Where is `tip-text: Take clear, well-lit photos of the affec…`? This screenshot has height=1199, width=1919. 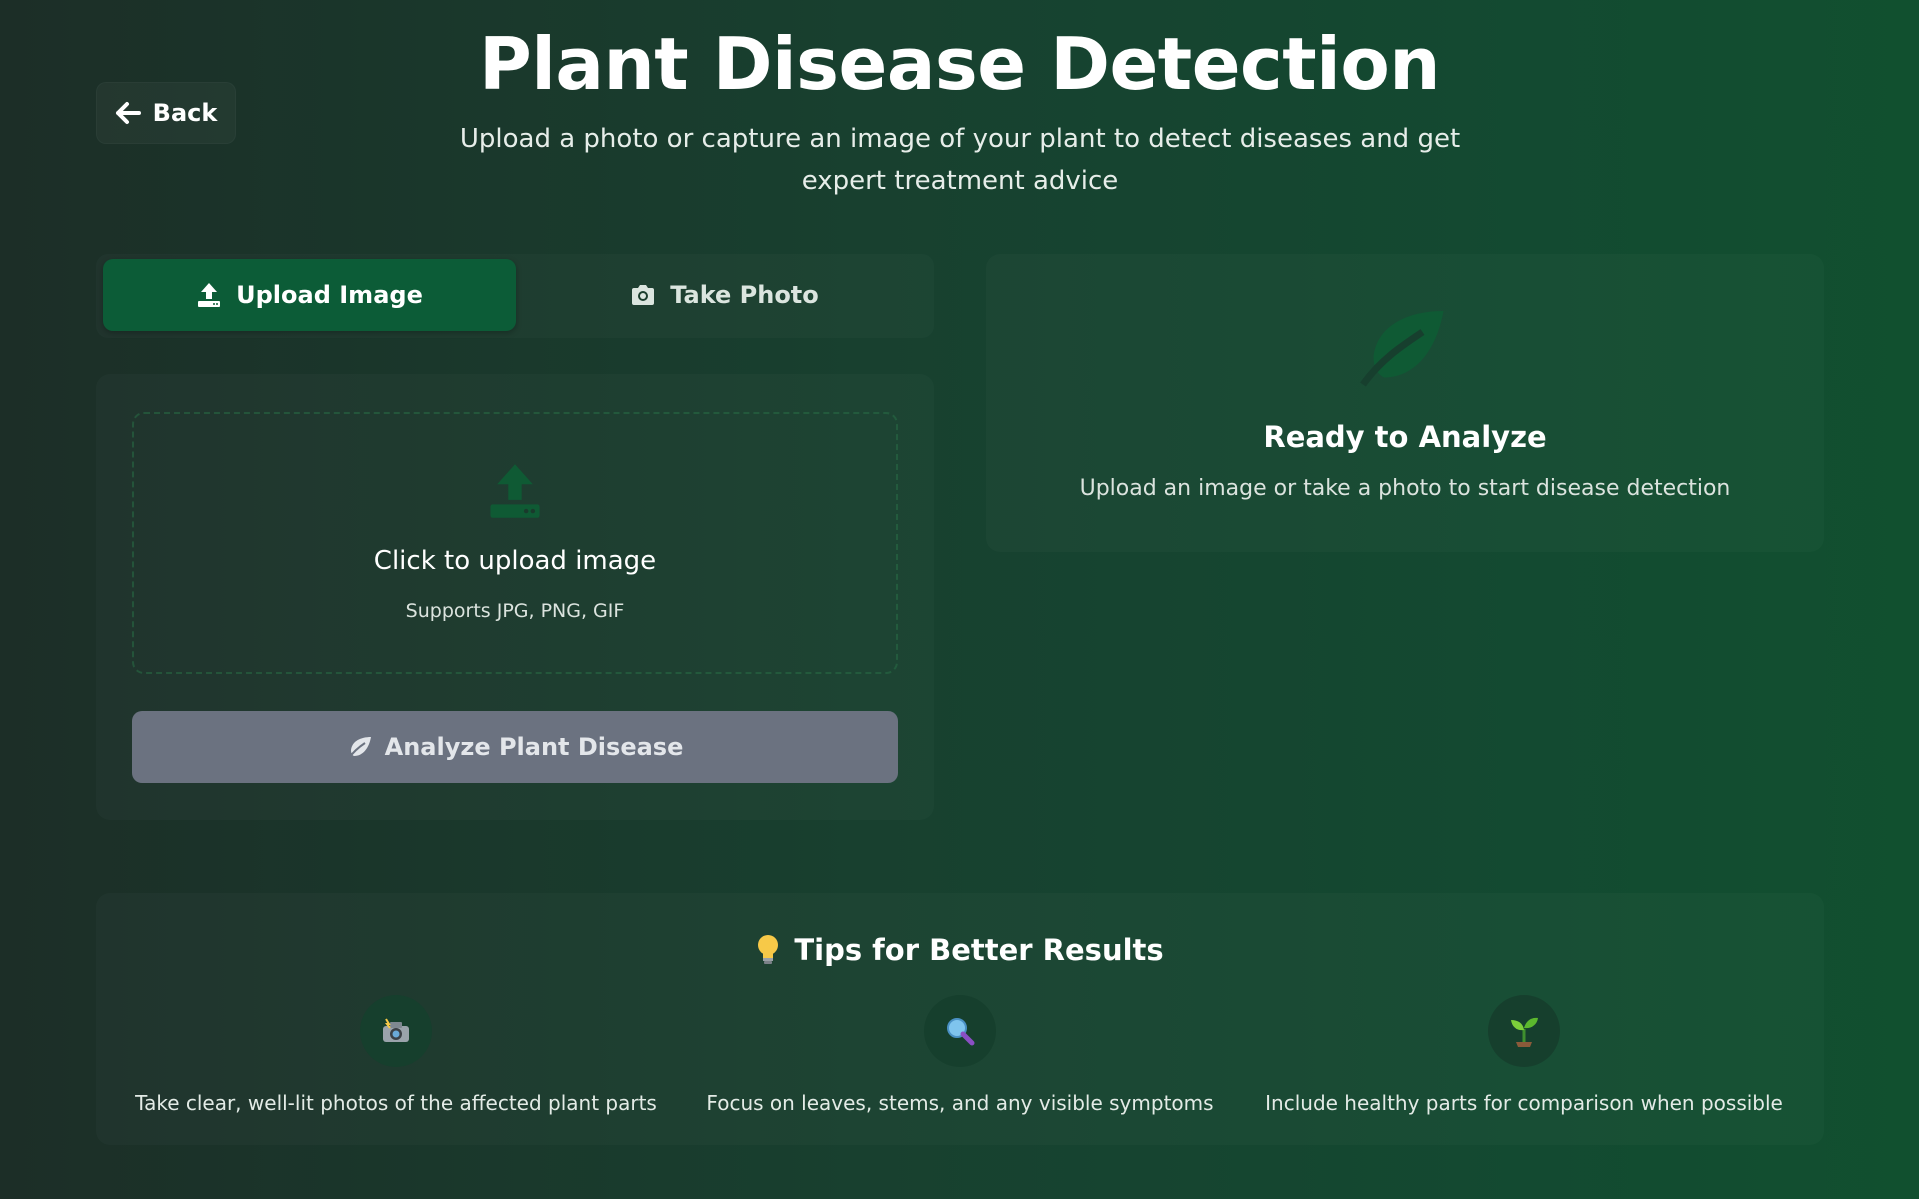
tip-text: Take clear, well-lit photos of the affec… is located at coordinates (396, 1103).